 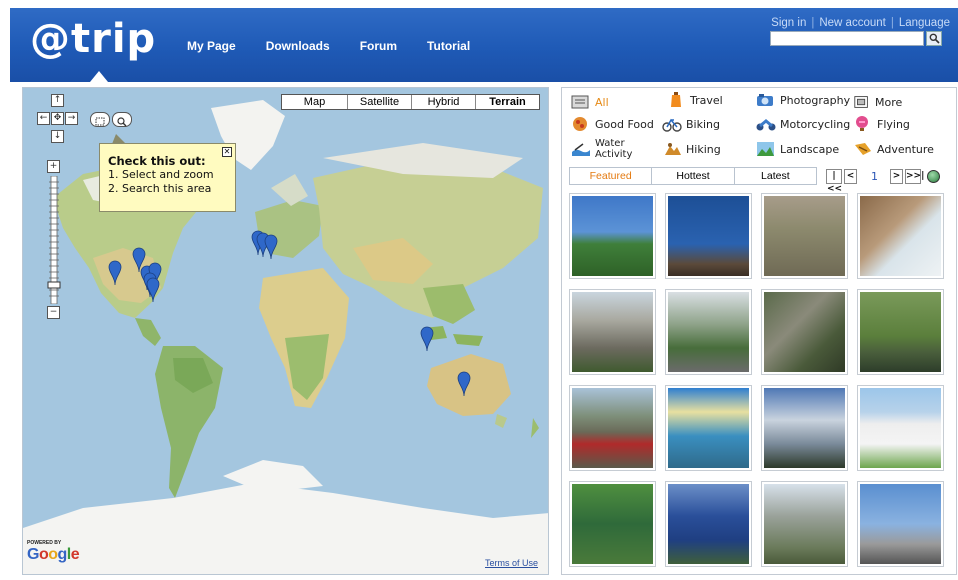 What do you see at coordinates (765, 149) in the screenshot?
I see `landscape-icon` at bounding box center [765, 149].